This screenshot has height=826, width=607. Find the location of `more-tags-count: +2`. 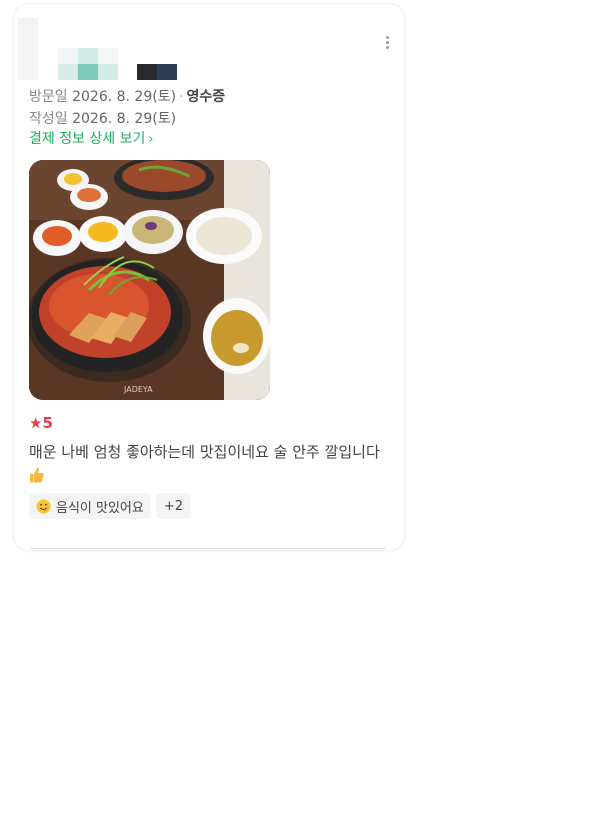

more-tags-count: +2 is located at coordinates (173, 506).